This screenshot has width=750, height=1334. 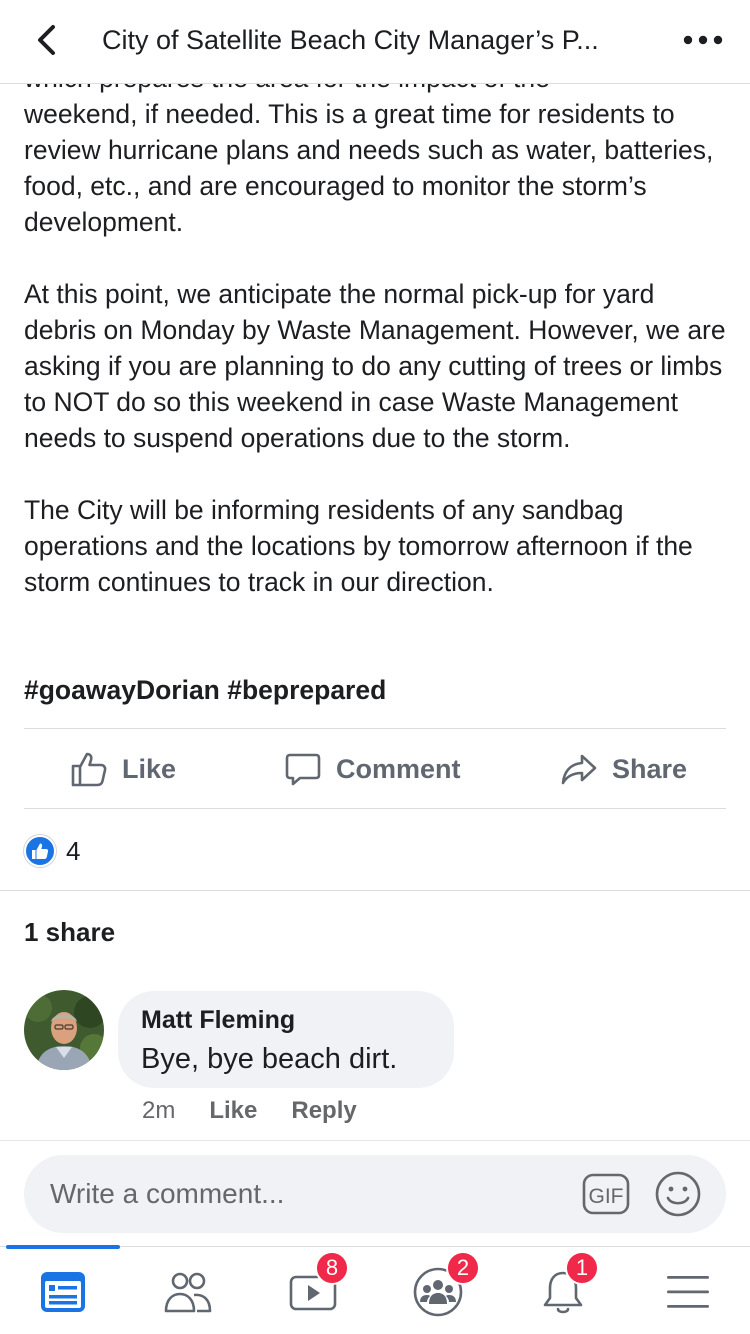 I want to click on gif-icon: GIF, so click(x=606, y=1194).